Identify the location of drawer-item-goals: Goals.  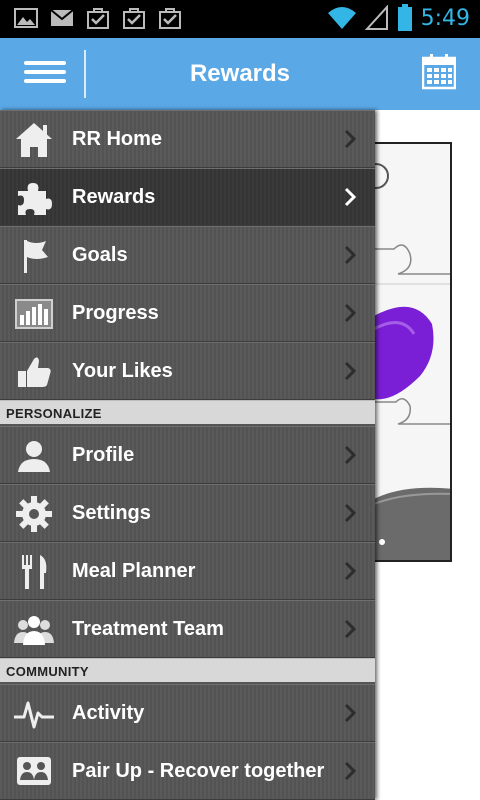
(187, 255).